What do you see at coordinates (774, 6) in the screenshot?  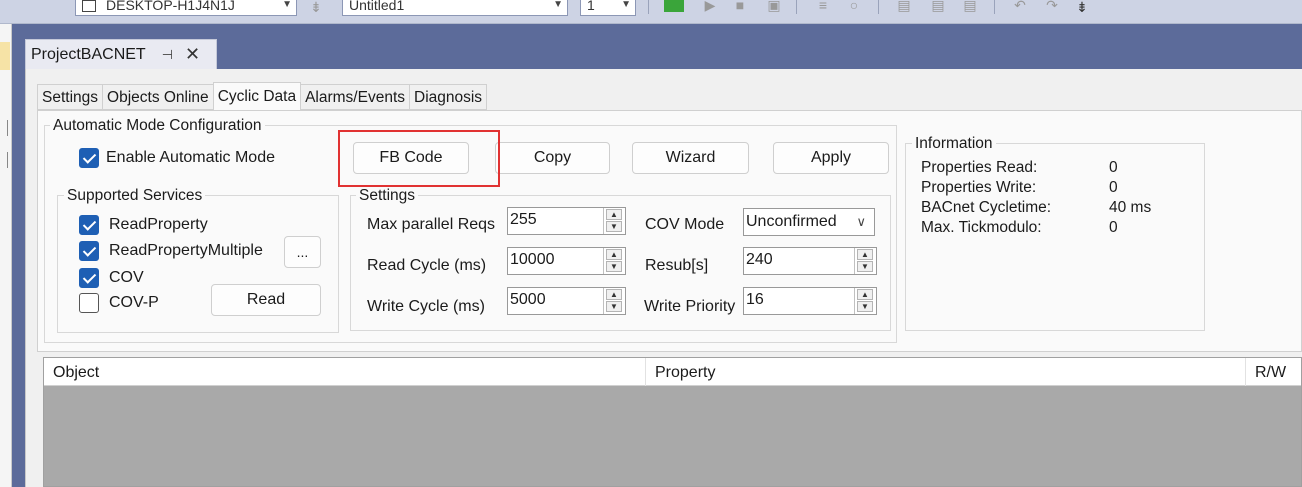 I see `layers-icon: ▣` at bounding box center [774, 6].